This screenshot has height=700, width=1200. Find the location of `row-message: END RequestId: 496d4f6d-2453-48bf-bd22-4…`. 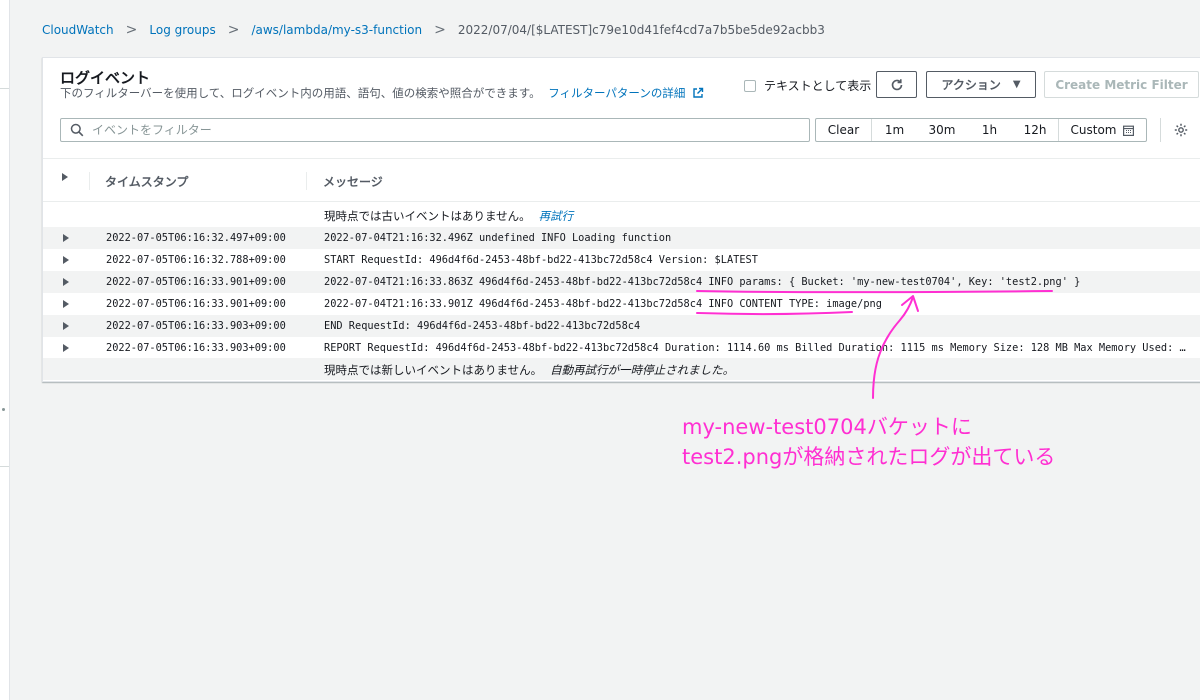

row-message: END RequestId: 496d4f6d-2453-48bf-bd22-4… is located at coordinates (482, 326).